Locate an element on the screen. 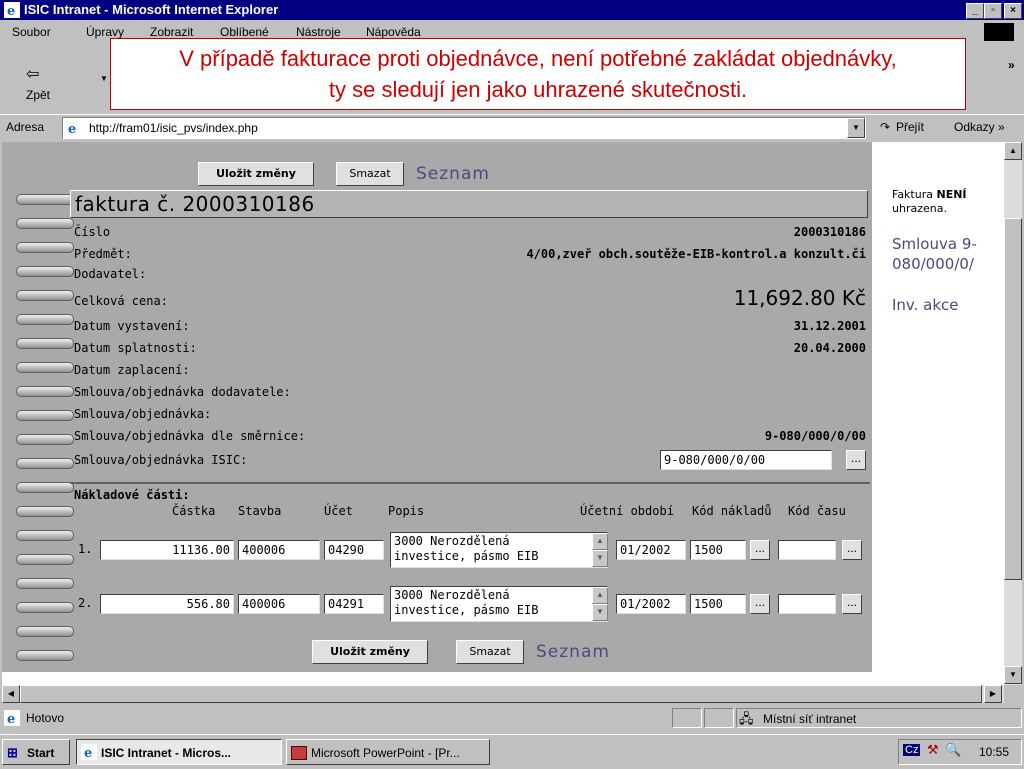 Image resolution: width=1024 pixels, height=769 pixels. minimize-button: _ is located at coordinates (975, 11).